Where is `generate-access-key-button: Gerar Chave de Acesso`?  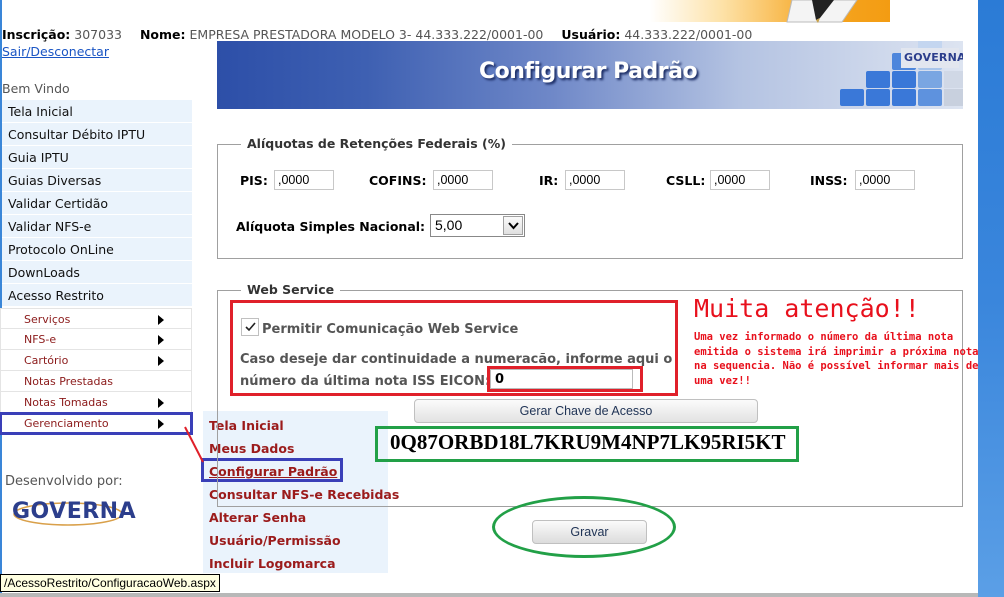 generate-access-key-button: Gerar Chave de Acesso is located at coordinates (586, 411).